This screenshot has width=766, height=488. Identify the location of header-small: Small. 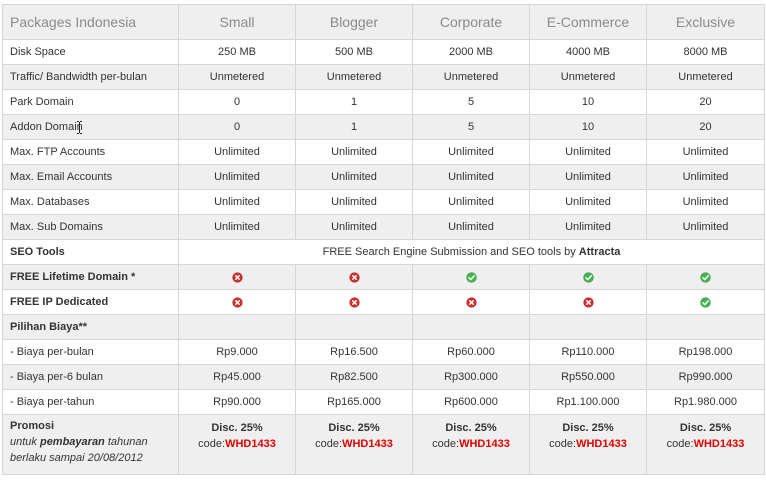
(237, 22).